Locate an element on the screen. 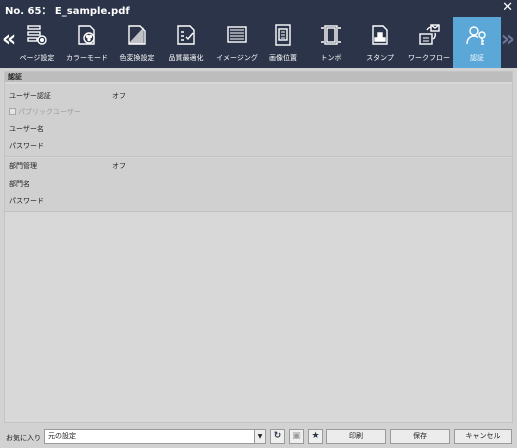 This screenshot has height=448, width=517. save-button: 保存 is located at coordinates (420, 436).